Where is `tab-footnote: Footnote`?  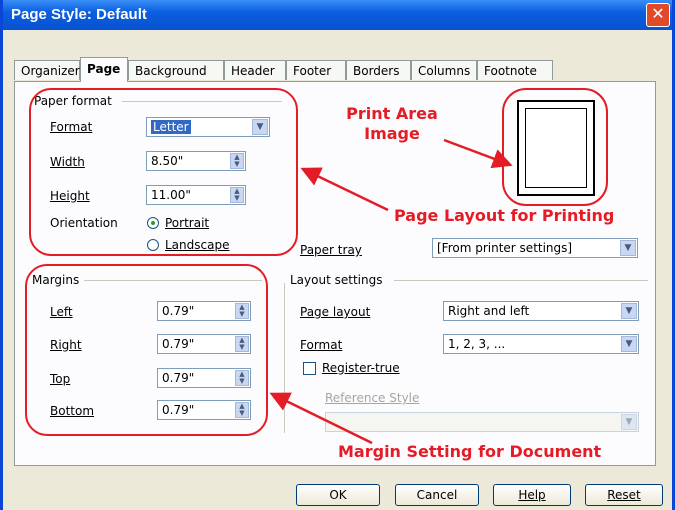
tab-footnote: Footnote is located at coordinates (515, 70).